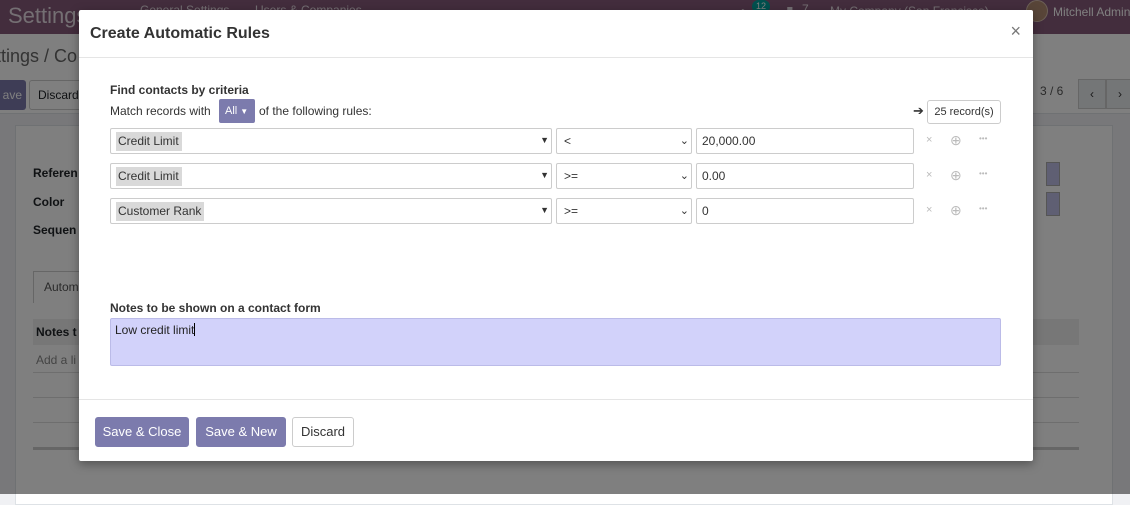  What do you see at coordinates (331, 211) in the screenshot?
I see `rule-field-select: Customer Rank ▼` at bounding box center [331, 211].